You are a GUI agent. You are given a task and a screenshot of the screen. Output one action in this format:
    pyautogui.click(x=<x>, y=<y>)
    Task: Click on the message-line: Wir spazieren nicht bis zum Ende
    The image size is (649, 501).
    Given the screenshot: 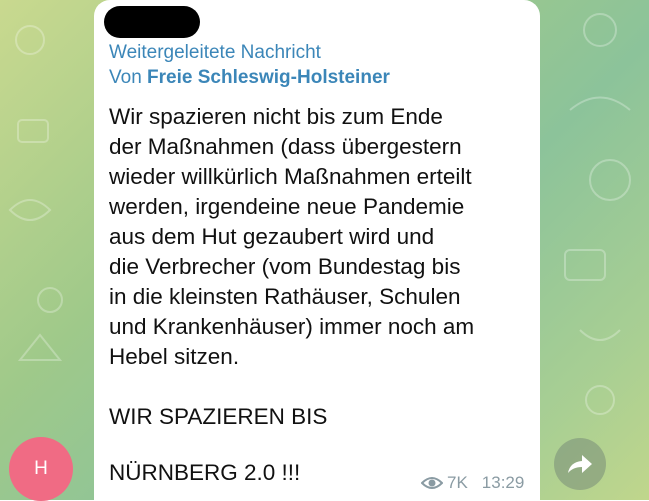 What is the action you would take?
    pyautogui.click(x=276, y=116)
    